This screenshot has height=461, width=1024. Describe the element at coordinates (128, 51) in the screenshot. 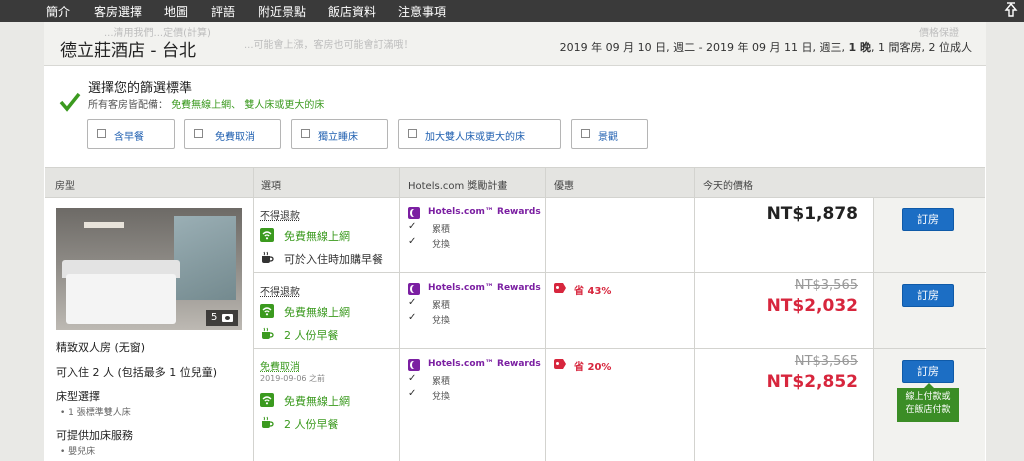

I see `hotel-name: 德立莊酒店 - 台北` at that location.